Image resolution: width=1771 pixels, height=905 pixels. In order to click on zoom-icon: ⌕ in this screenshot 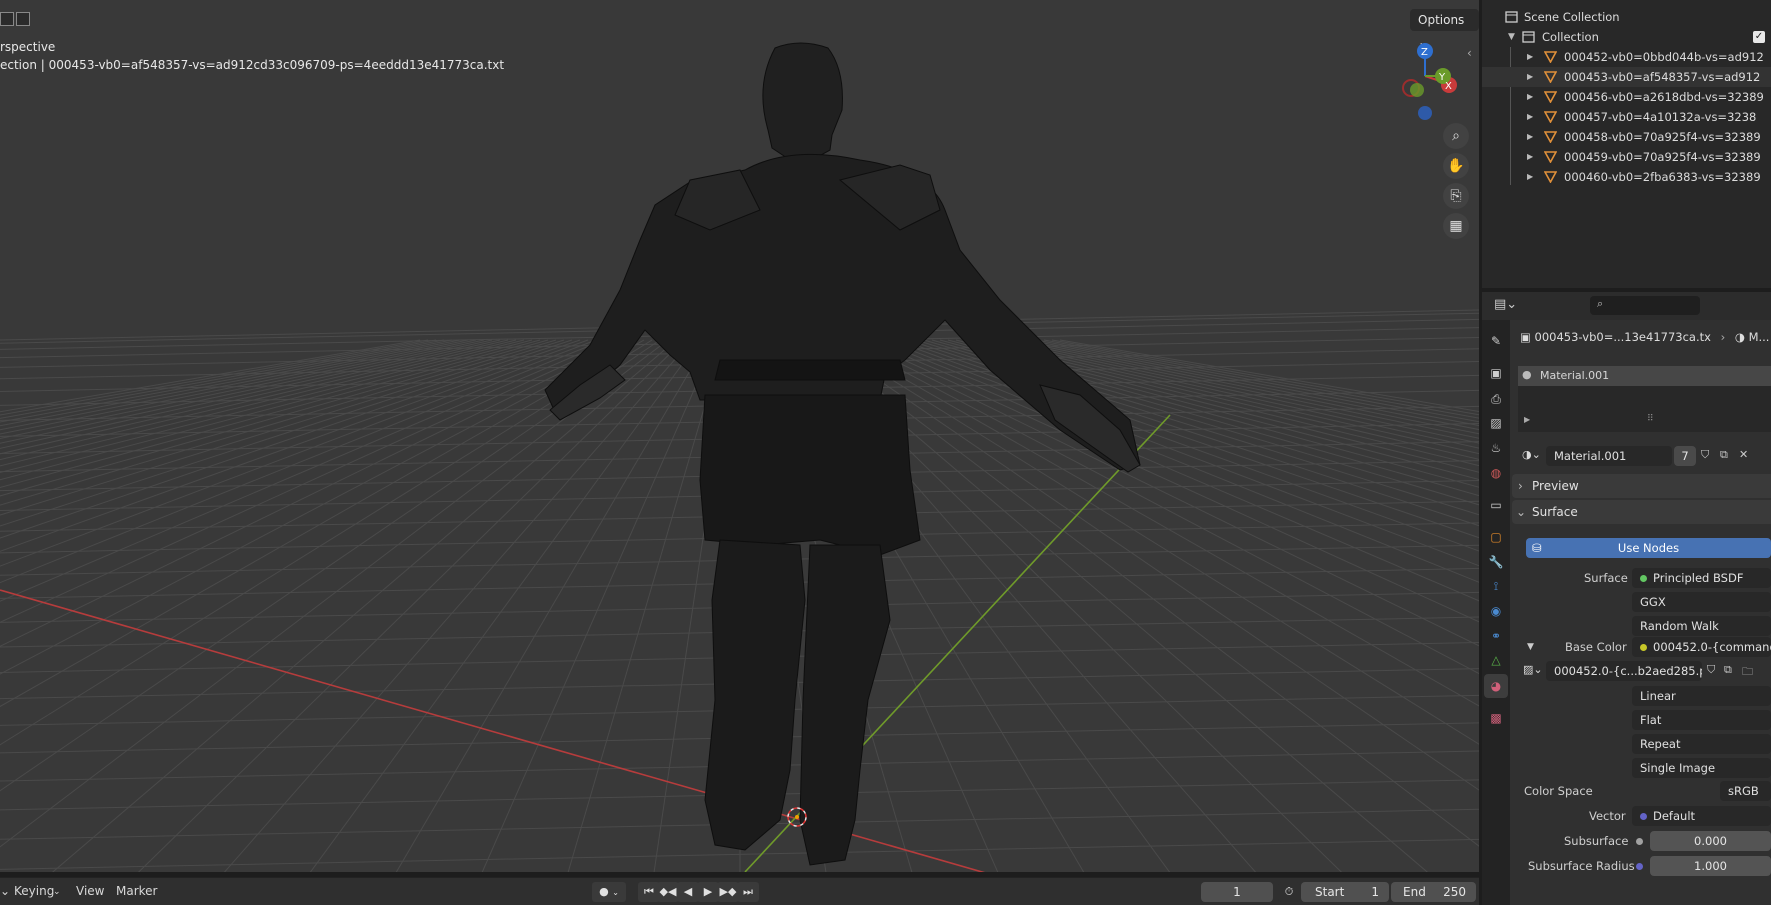, I will do `click(1456, 136)`.